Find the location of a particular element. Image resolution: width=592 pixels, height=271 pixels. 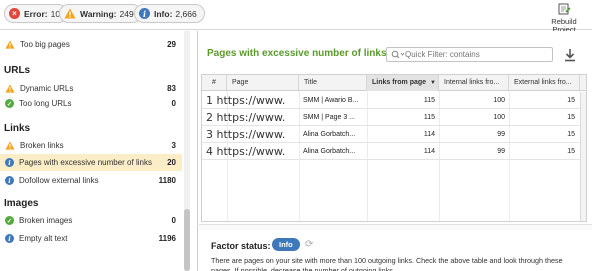

sidebar-item-label: Broken links is located at coordinates (42, 145).